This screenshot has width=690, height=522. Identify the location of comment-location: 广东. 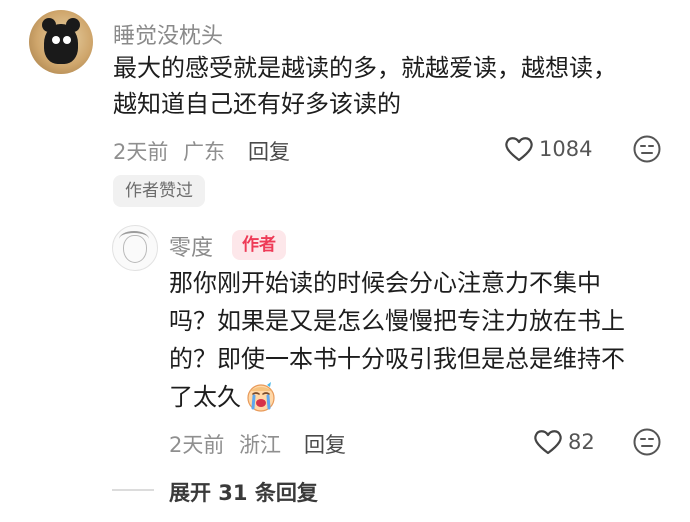
(204, 152).